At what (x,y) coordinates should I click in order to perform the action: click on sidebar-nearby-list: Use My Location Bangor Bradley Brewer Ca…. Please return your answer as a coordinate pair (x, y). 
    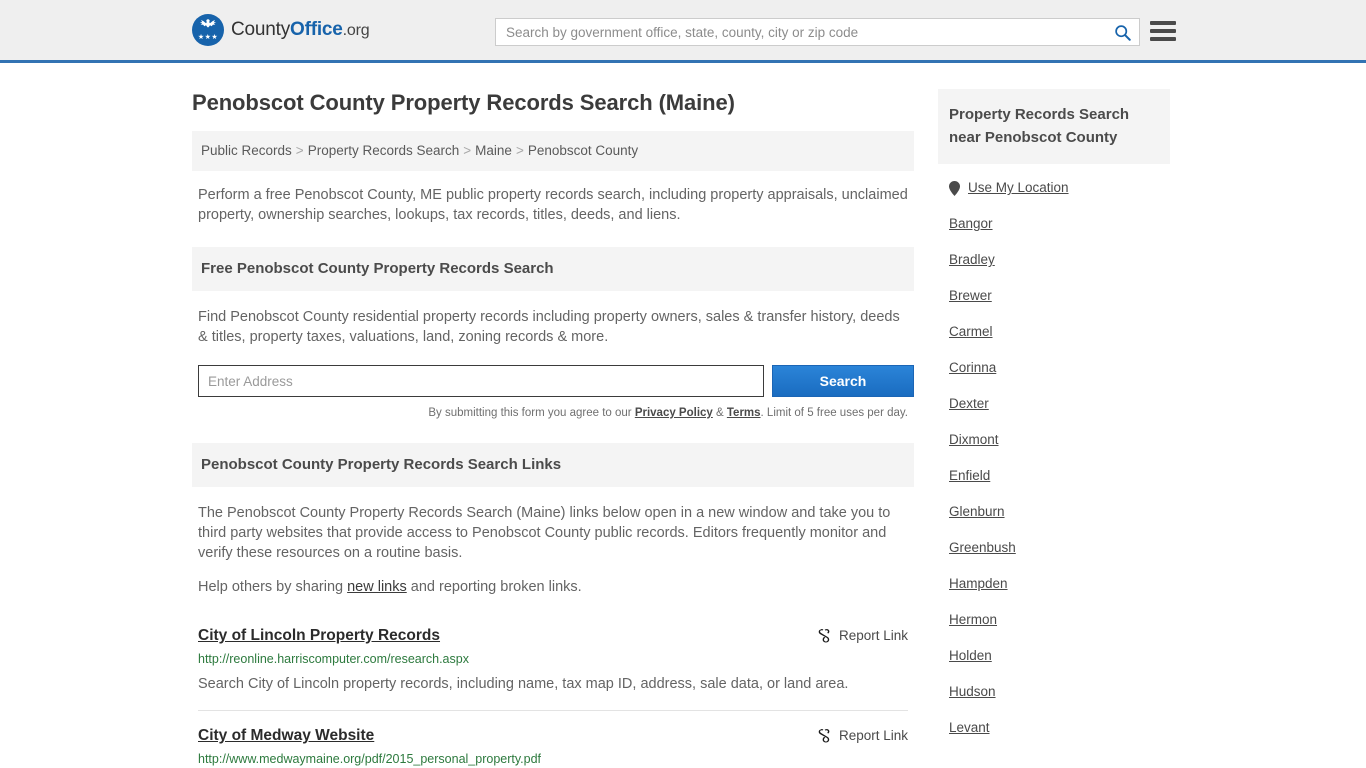
    Looking at the image, I should click on (1054, 458).